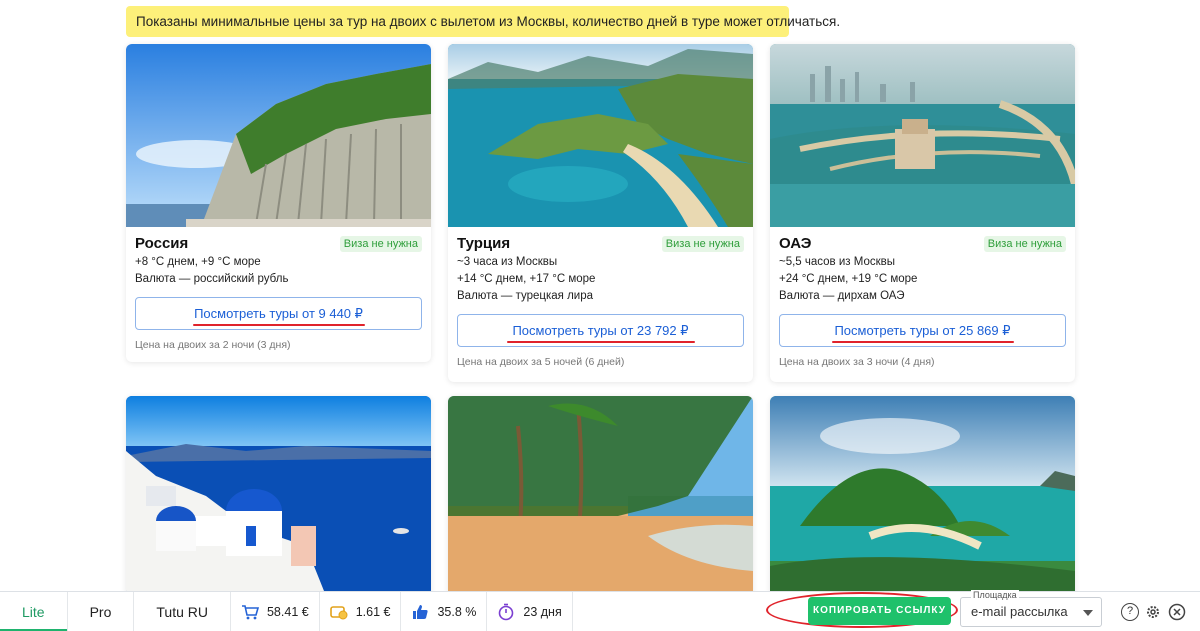  I want to click on info-line: ~3 часа из Москвы, so click(507, 262).